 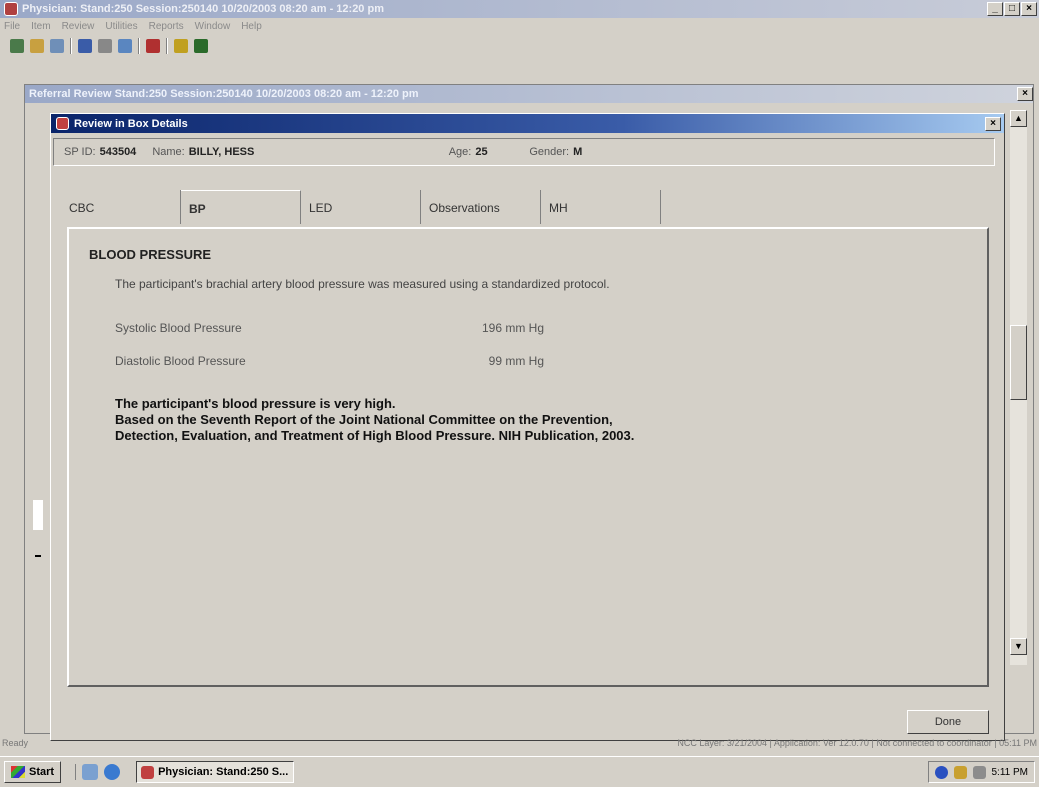 I want to click on tab-led: LED, so click(x=361, y=207).